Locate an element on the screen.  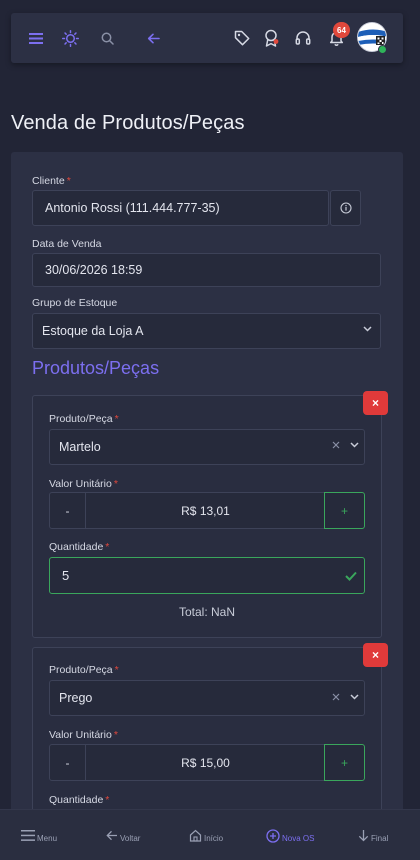
info-icon is located at coordinates (345, 208).